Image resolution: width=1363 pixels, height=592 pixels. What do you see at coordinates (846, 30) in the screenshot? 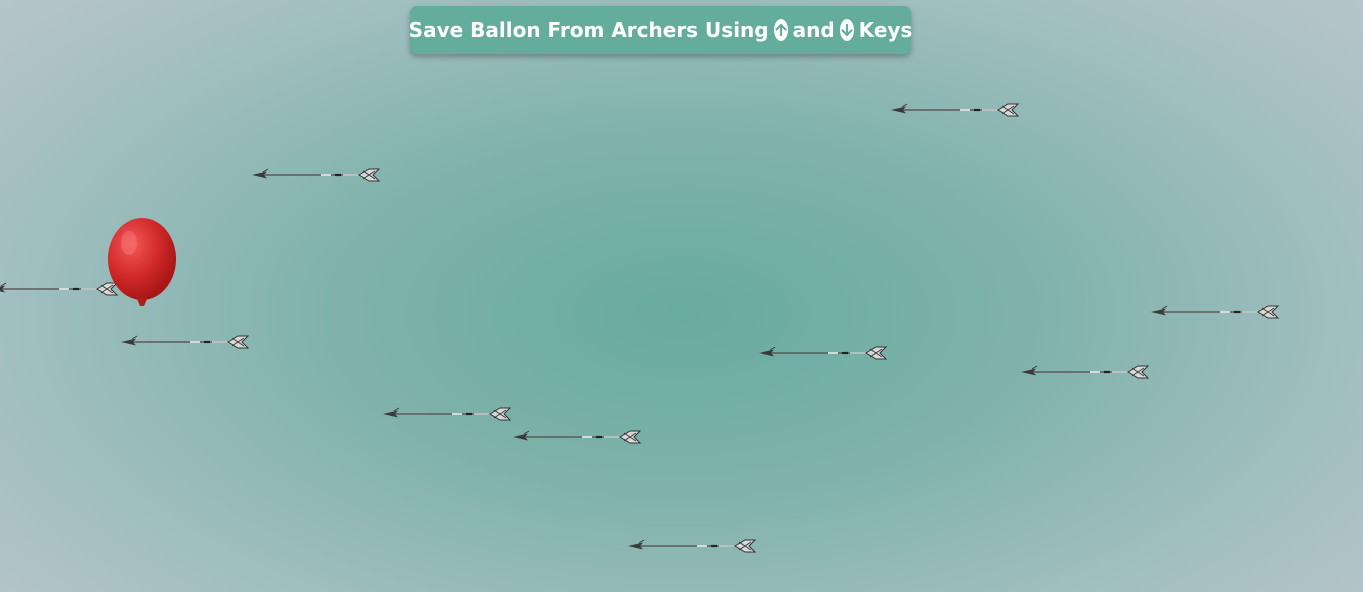
I see `arrow-down-circle-icon` at bounding box center [846, 30].